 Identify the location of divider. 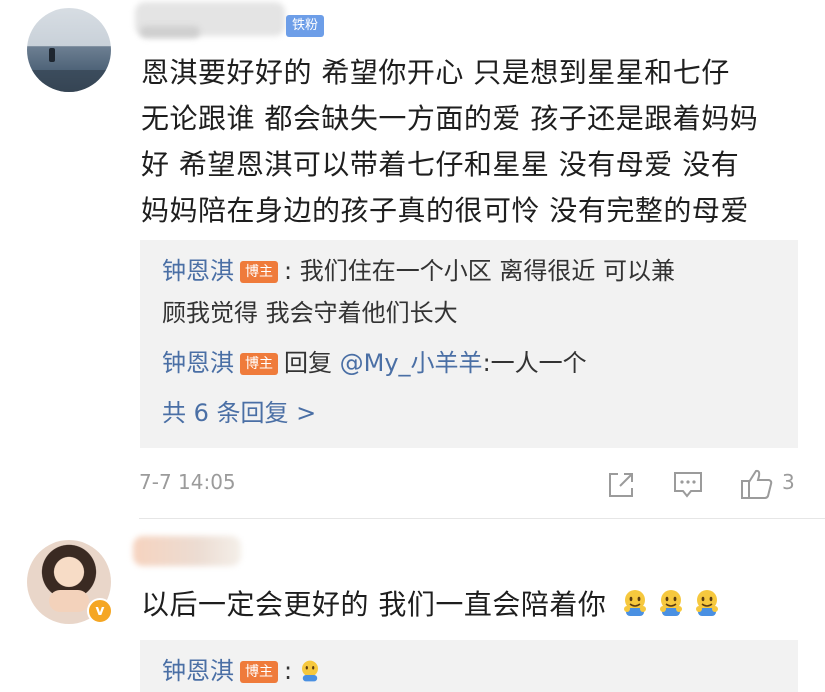
(482, 518).